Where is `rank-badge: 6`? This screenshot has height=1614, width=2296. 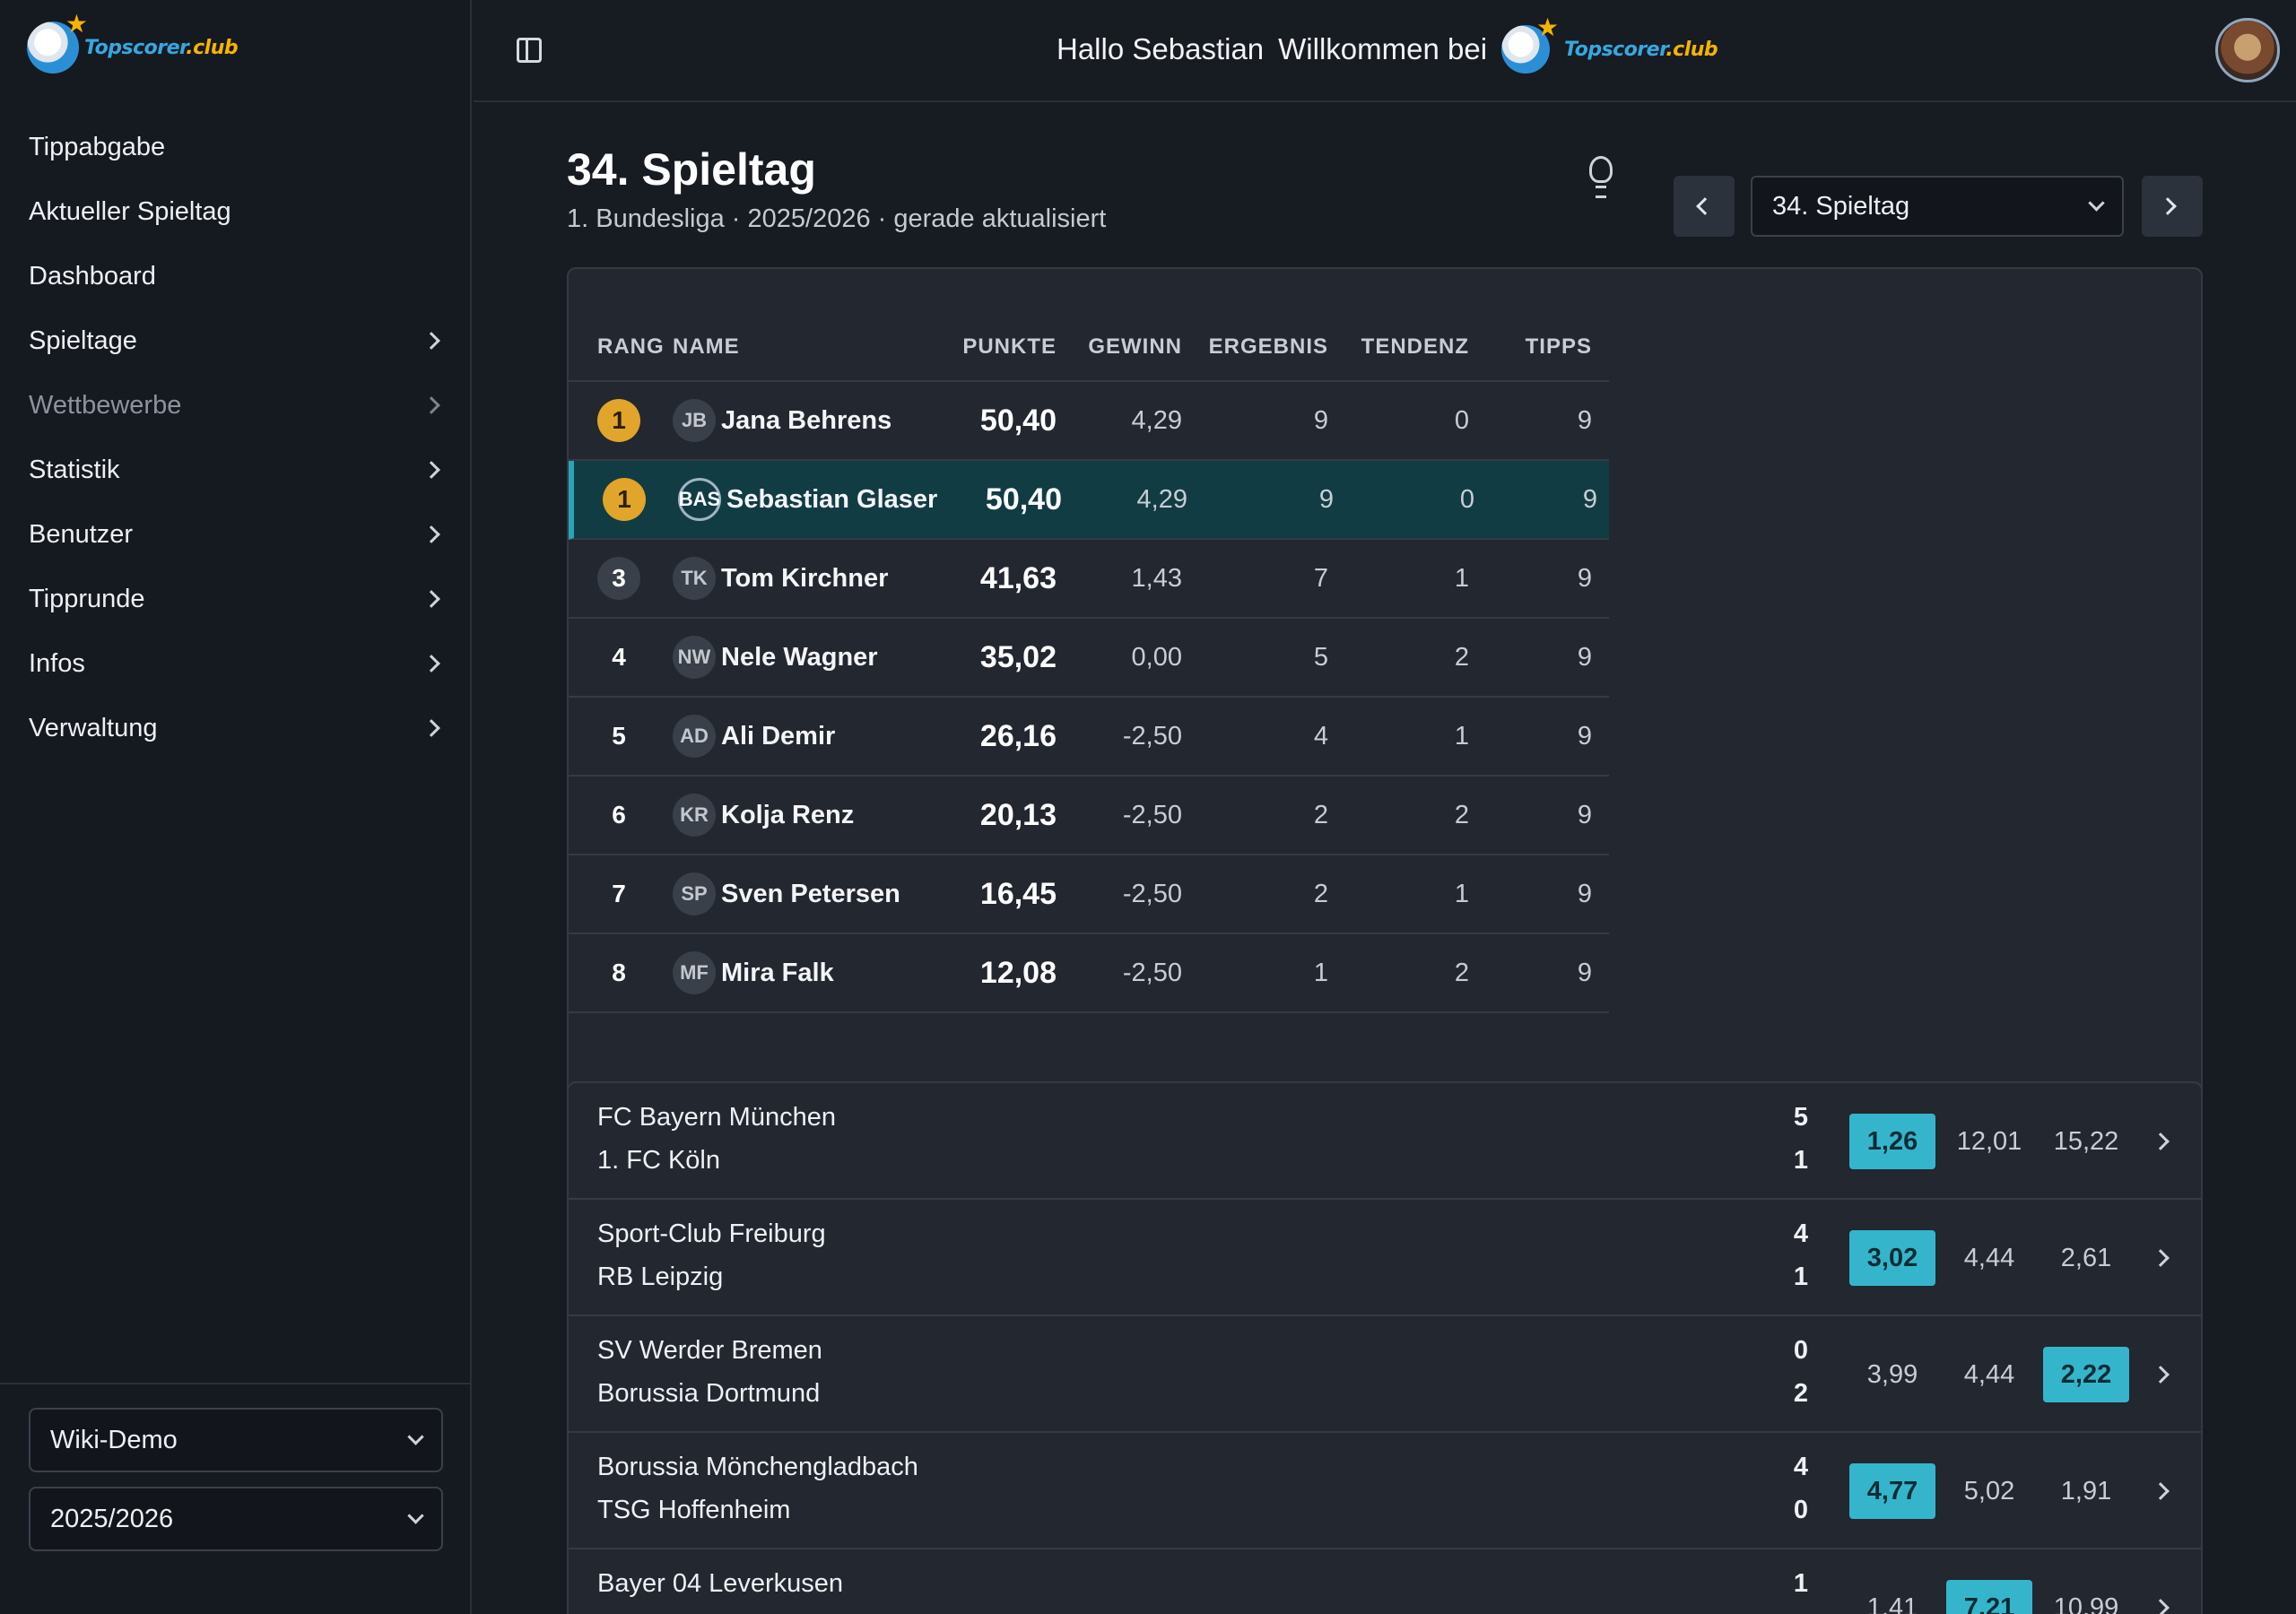
rank-badge: 6 is located at coordinates (619, 815).